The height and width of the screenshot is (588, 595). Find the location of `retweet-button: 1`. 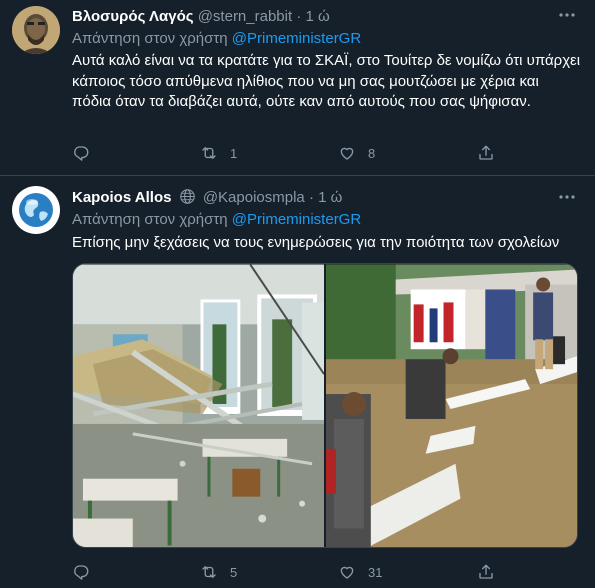

retweet-button: 1 is located at coordinates (218, 153).